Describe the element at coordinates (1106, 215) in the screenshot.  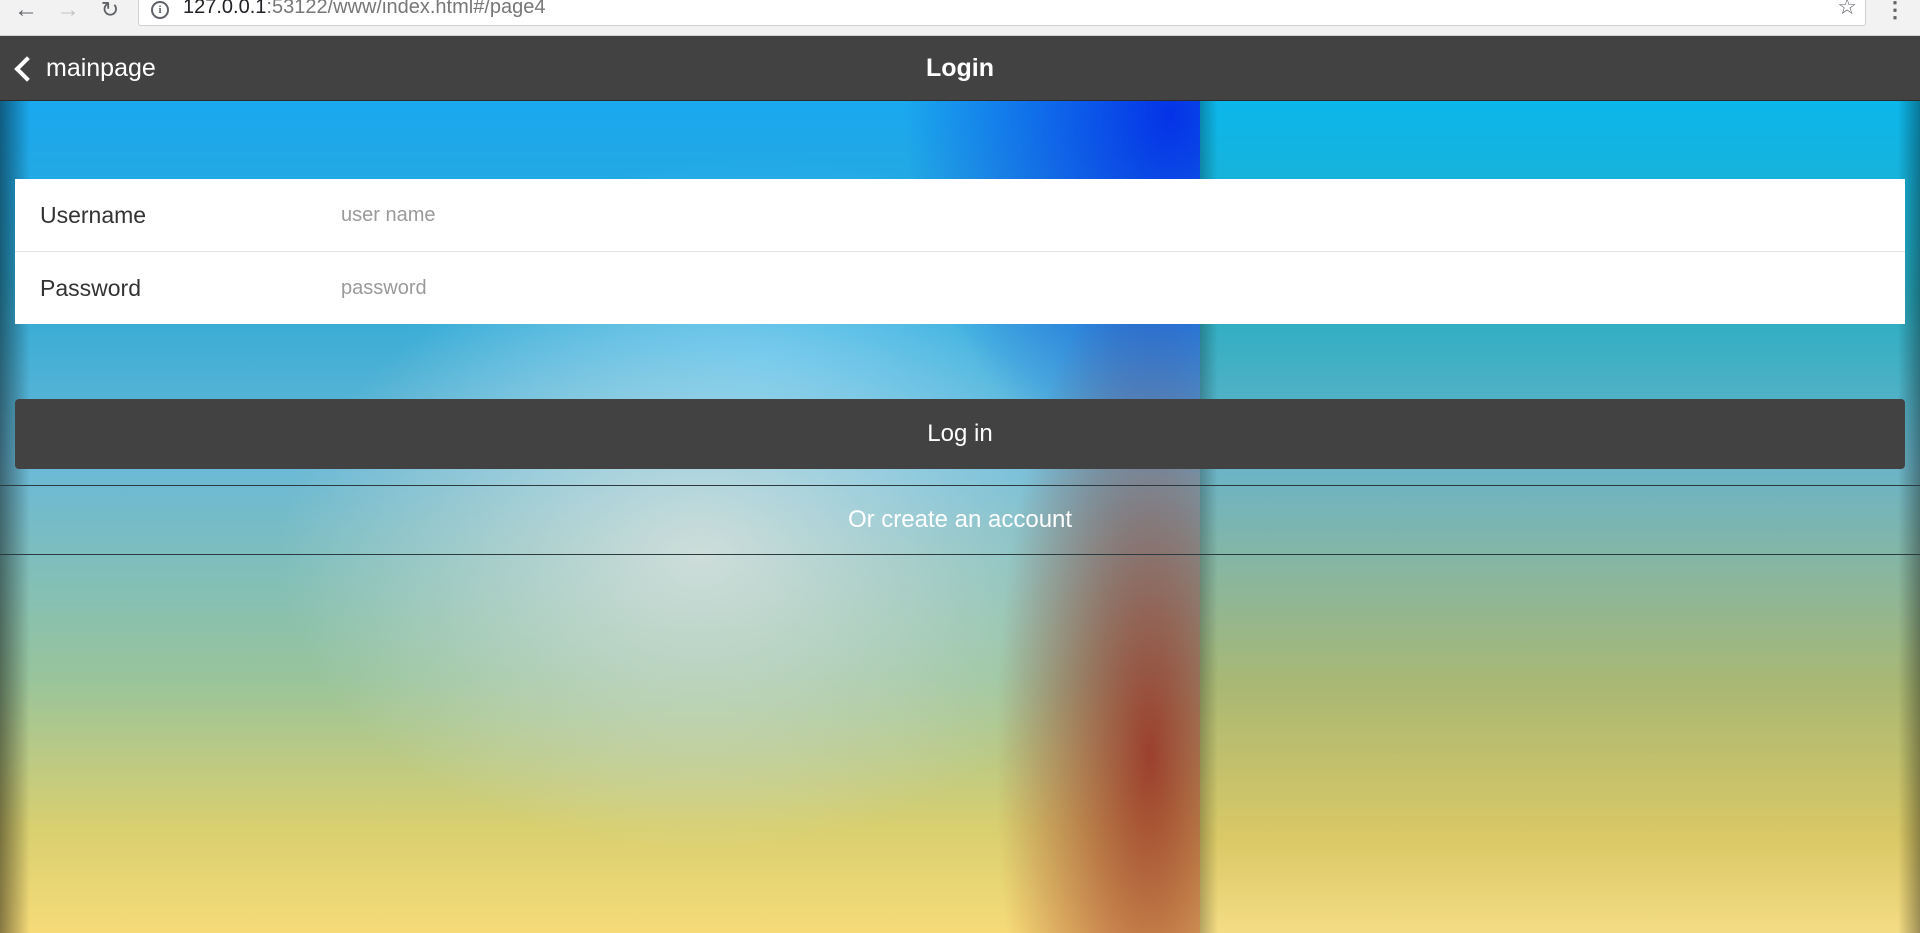
I see `username-input` at that location.